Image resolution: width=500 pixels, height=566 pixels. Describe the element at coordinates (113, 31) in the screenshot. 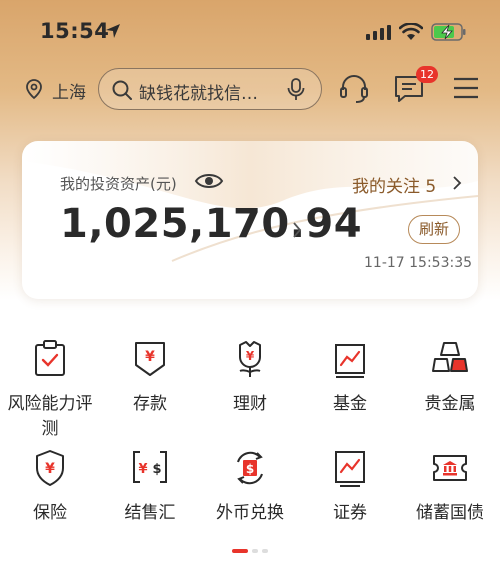

I see `location-arrow-icon` at that location.